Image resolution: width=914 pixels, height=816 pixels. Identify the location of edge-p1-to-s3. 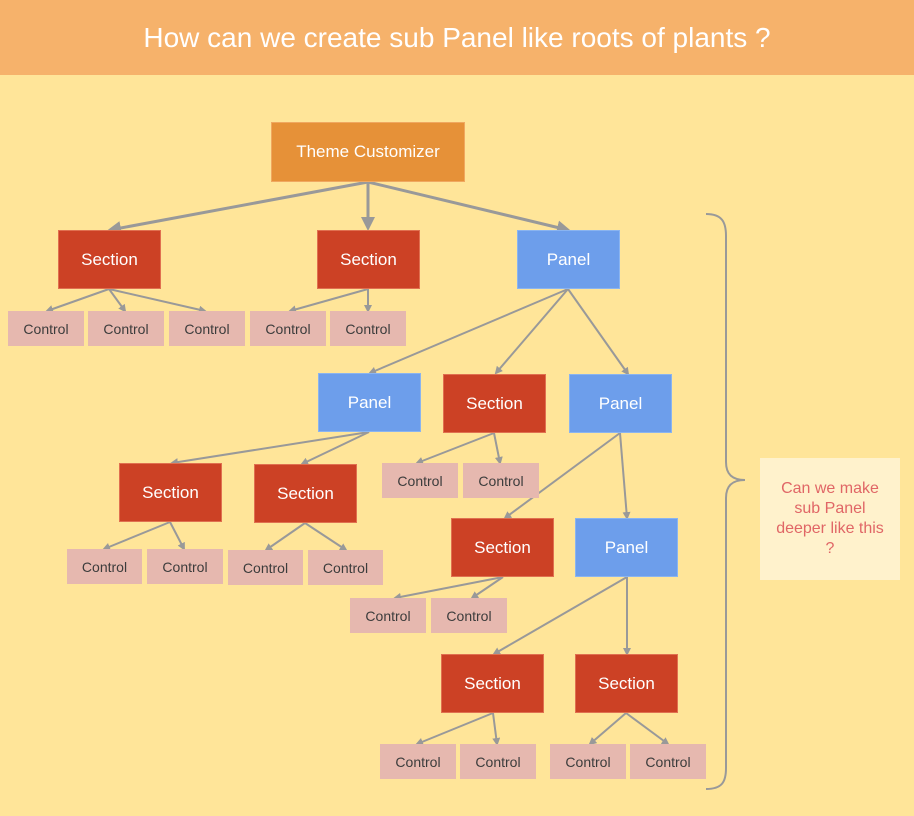
(531, 331).